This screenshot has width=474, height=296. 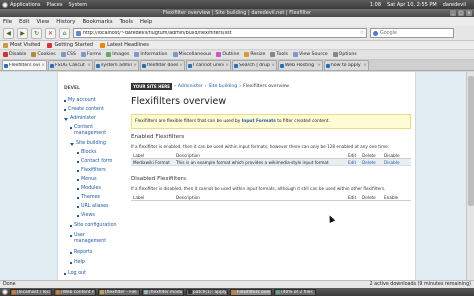 What do you see at coordinates (454, 5) in the screenshot?
I see `user-name: daredevil` at bounding box center [454, 5].